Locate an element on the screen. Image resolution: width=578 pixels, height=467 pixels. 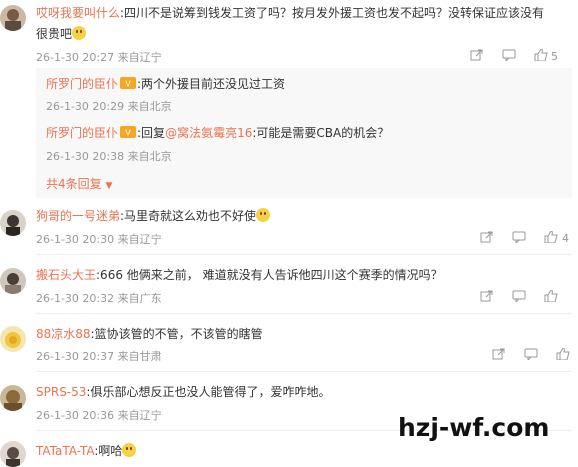
comment-text: 搬石头大王:666 他俩来之前， 难道就没有人告诉他四川这个赛季的情况吗？ is located at coordinates (239, 275).